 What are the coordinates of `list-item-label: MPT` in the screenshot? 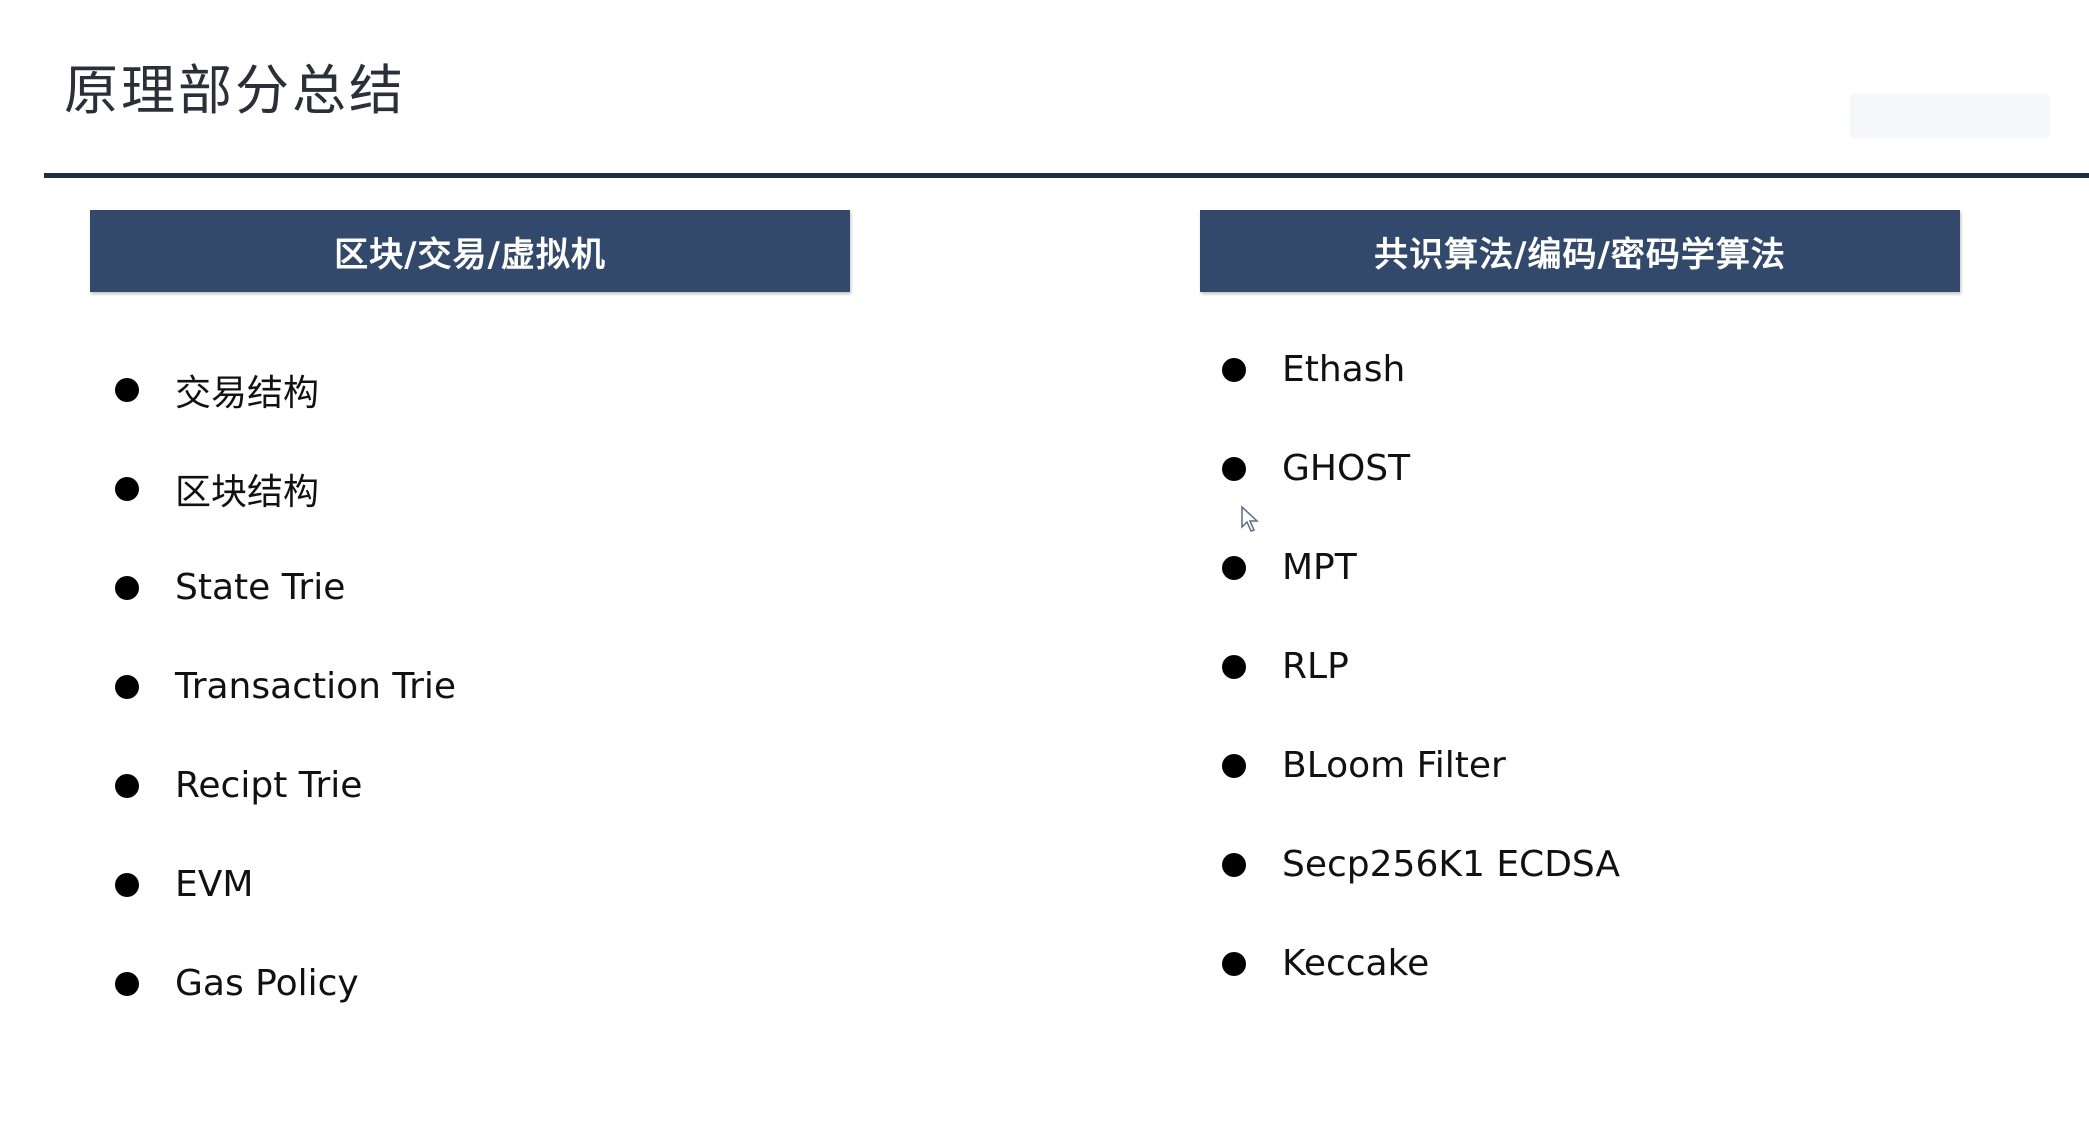 It's located at (1319, 567).